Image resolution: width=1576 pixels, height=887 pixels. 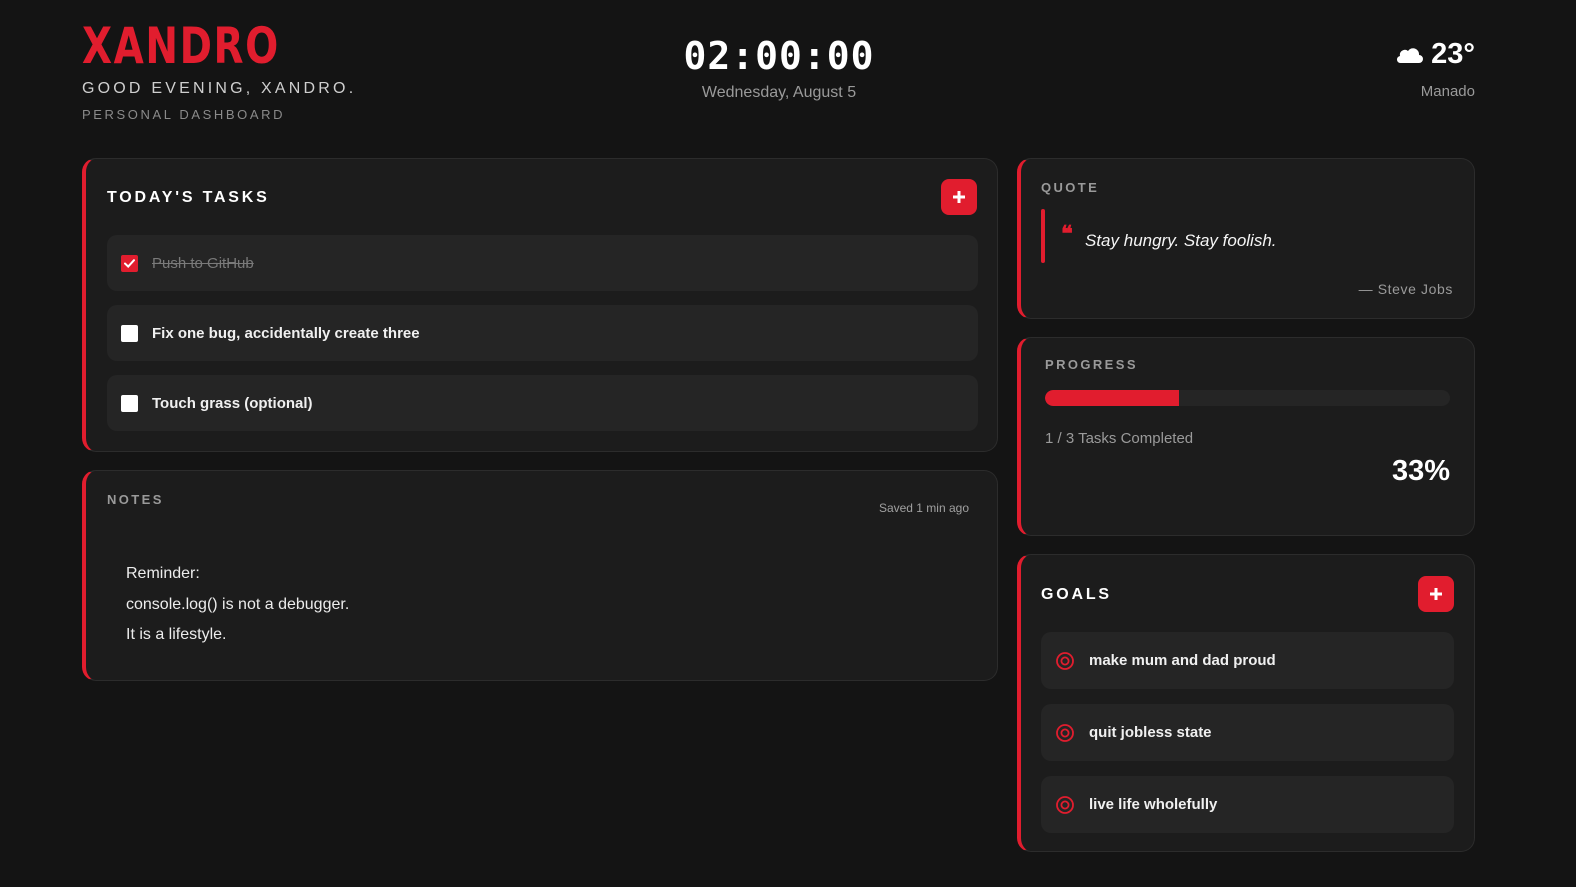 I want to click on cloud-icon, so click(x=1410, y=55).